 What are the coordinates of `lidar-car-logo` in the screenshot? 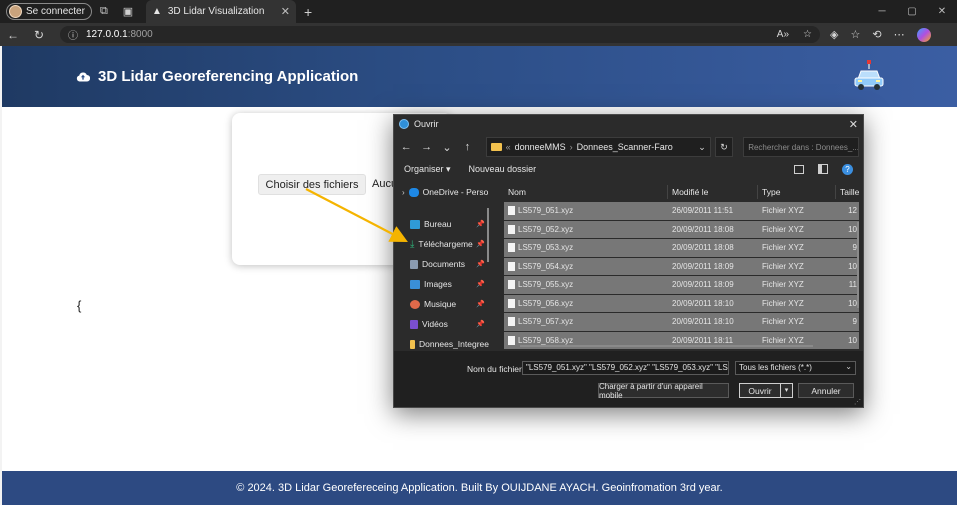 It's located at (869, 75).